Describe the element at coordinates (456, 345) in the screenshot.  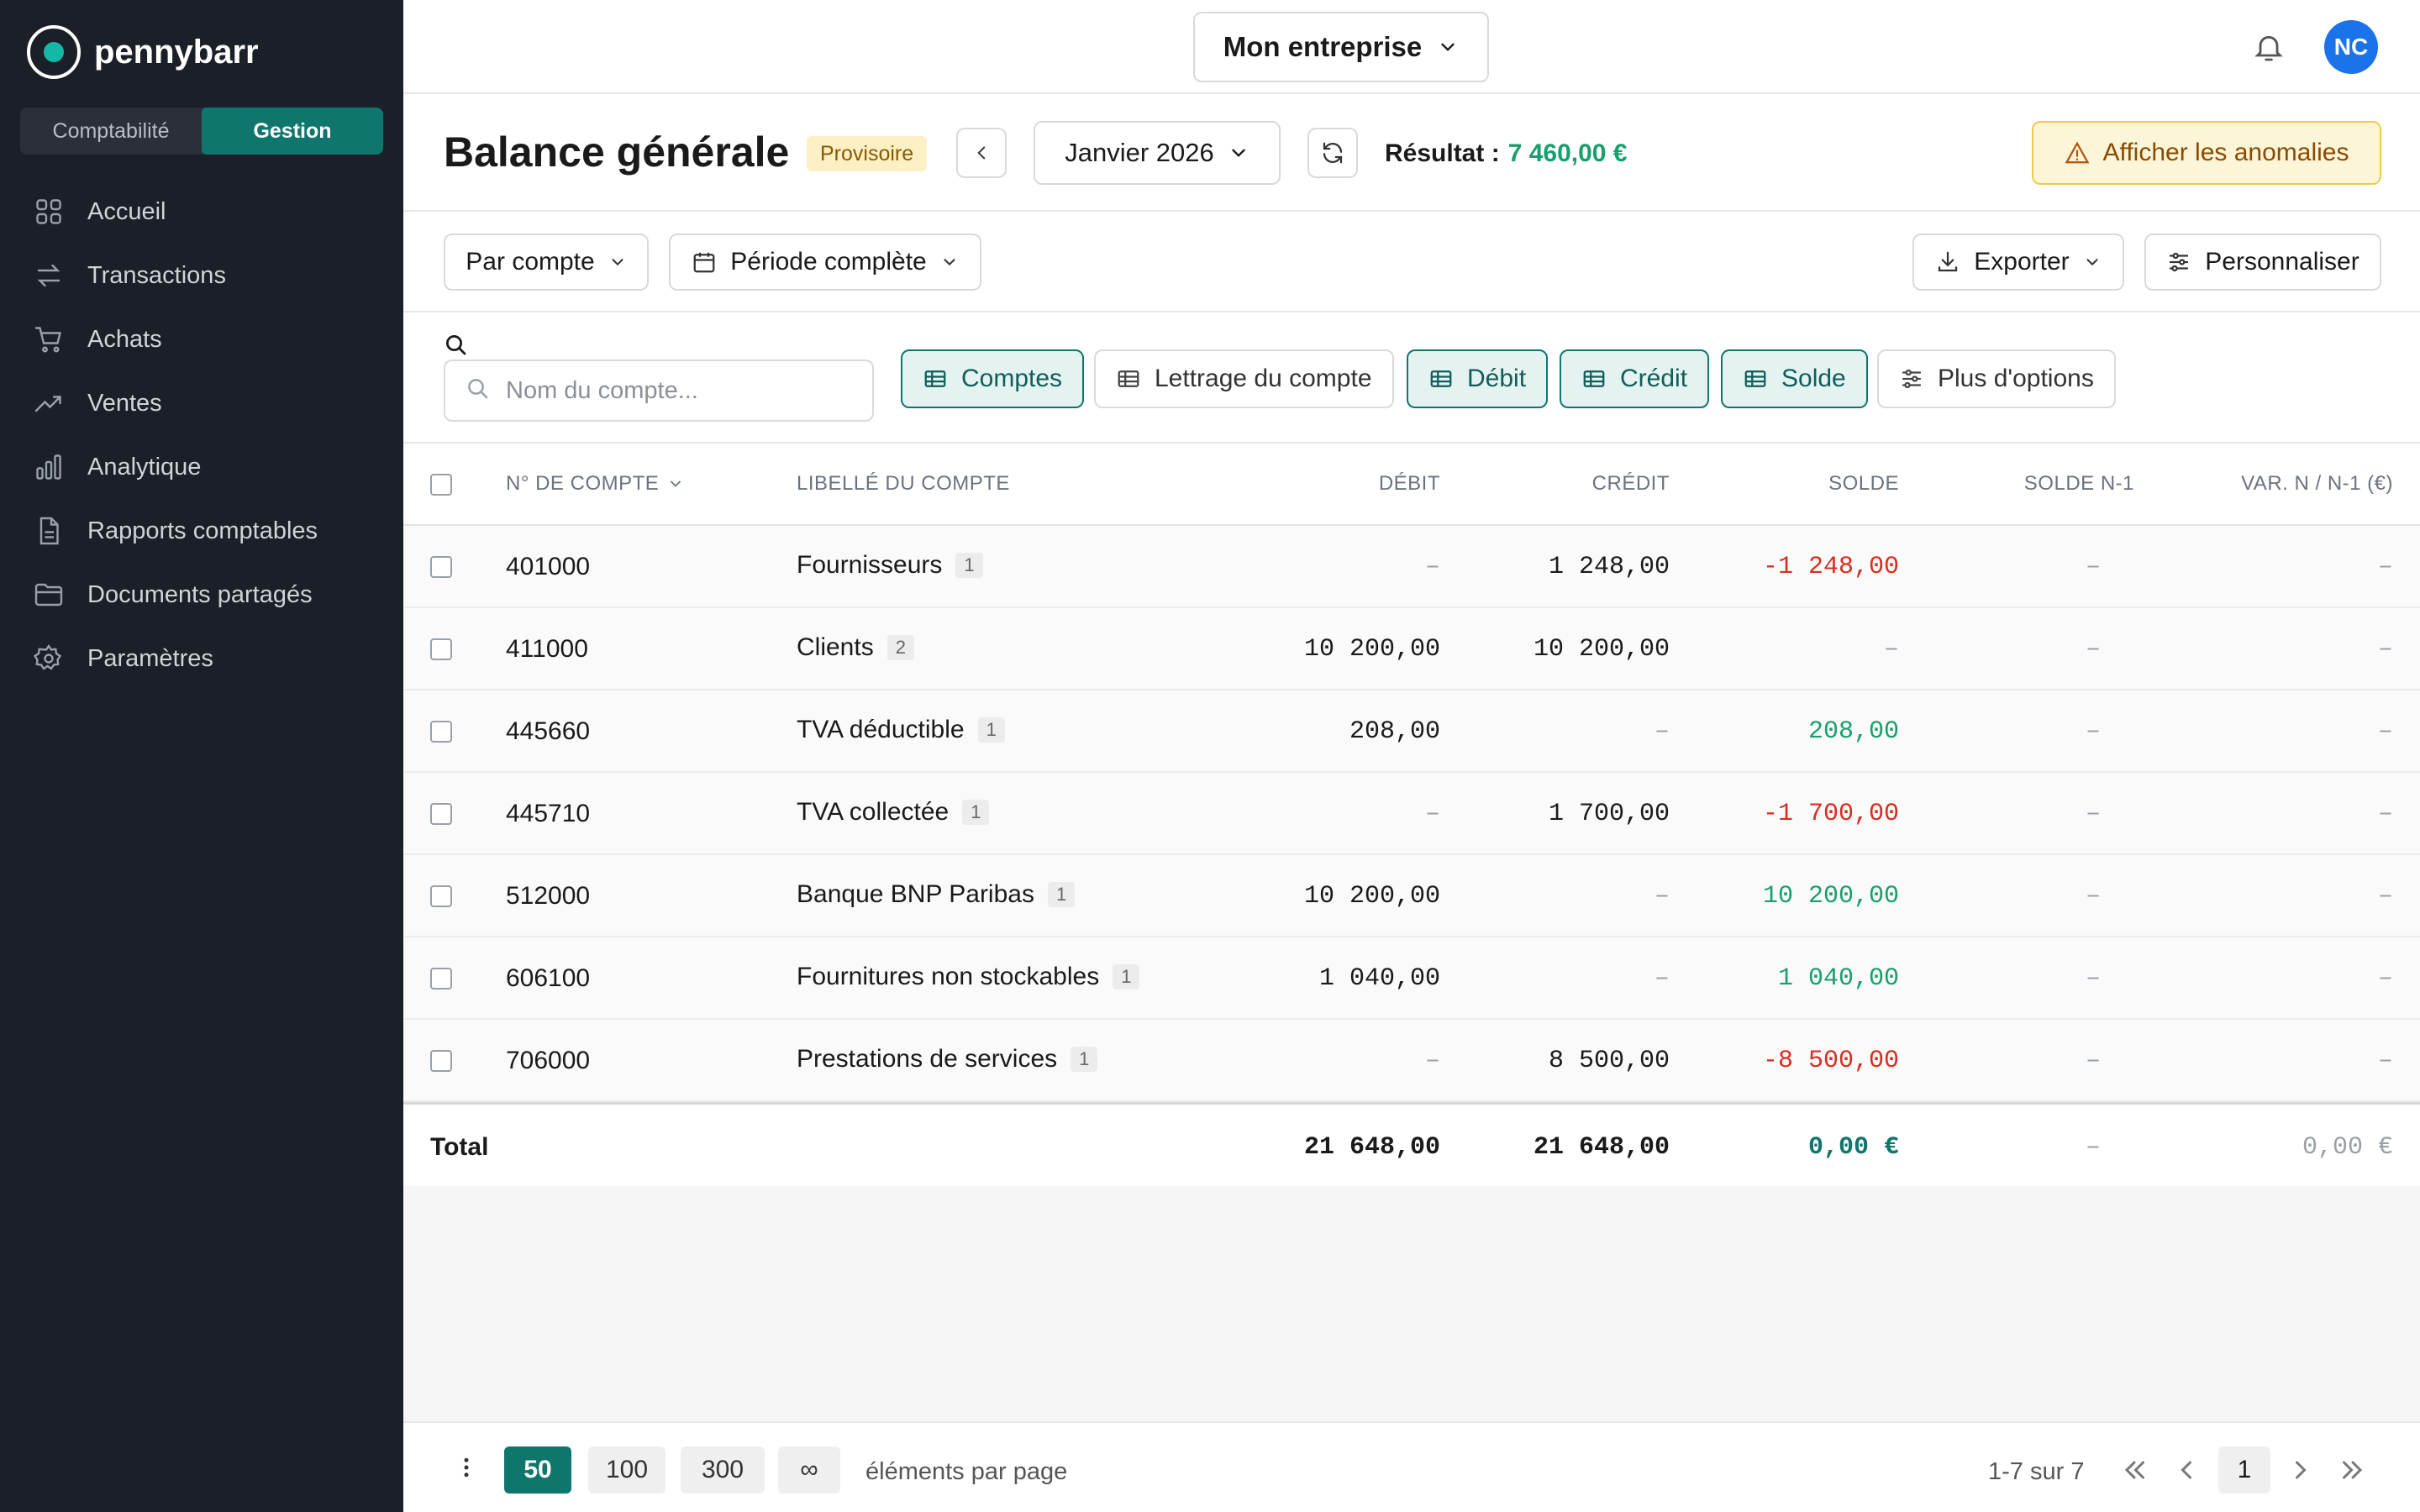
I see `search-icon` at that location.